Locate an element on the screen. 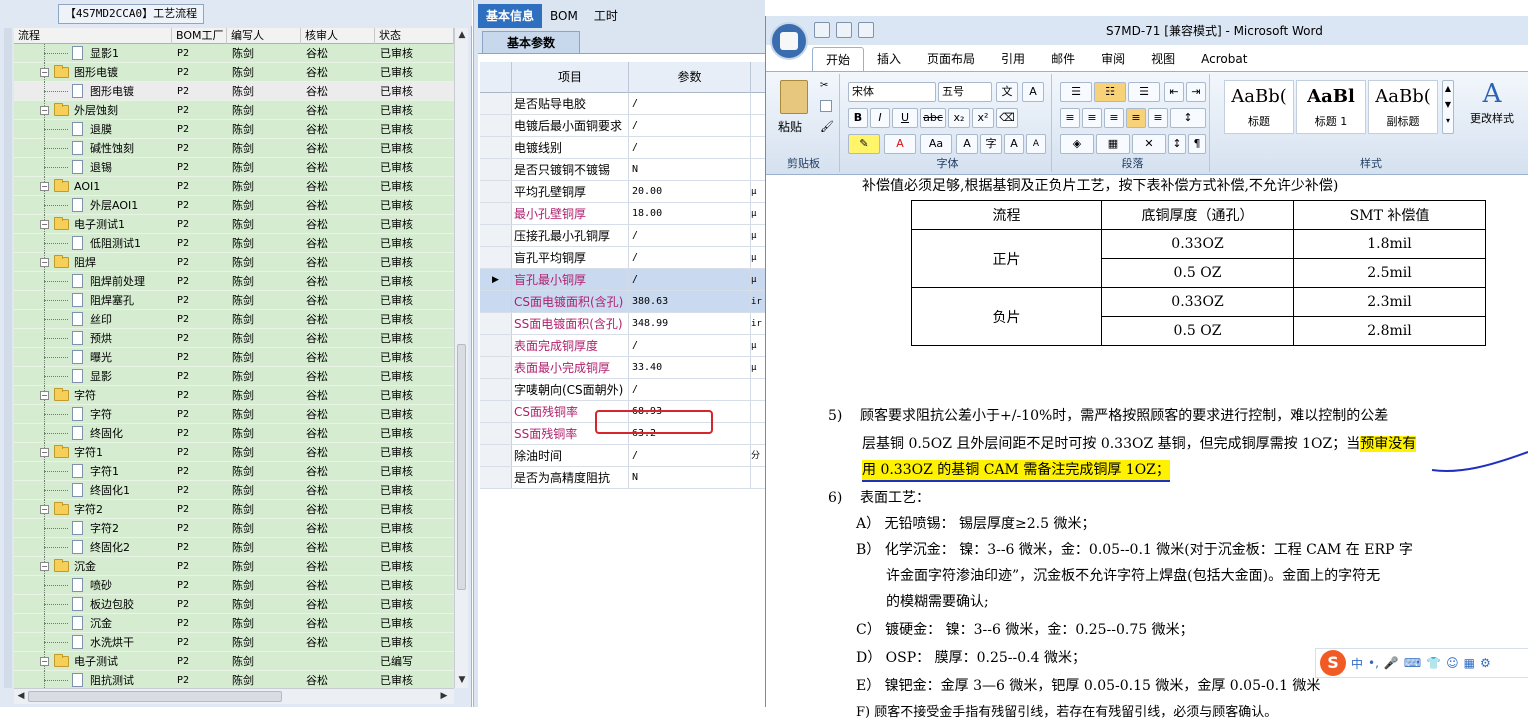 Image resolution: width=1528 pixels, height=723 pixels. param-row: 盲孔平均铜厚 / μ is located at coordinates (623, 258).